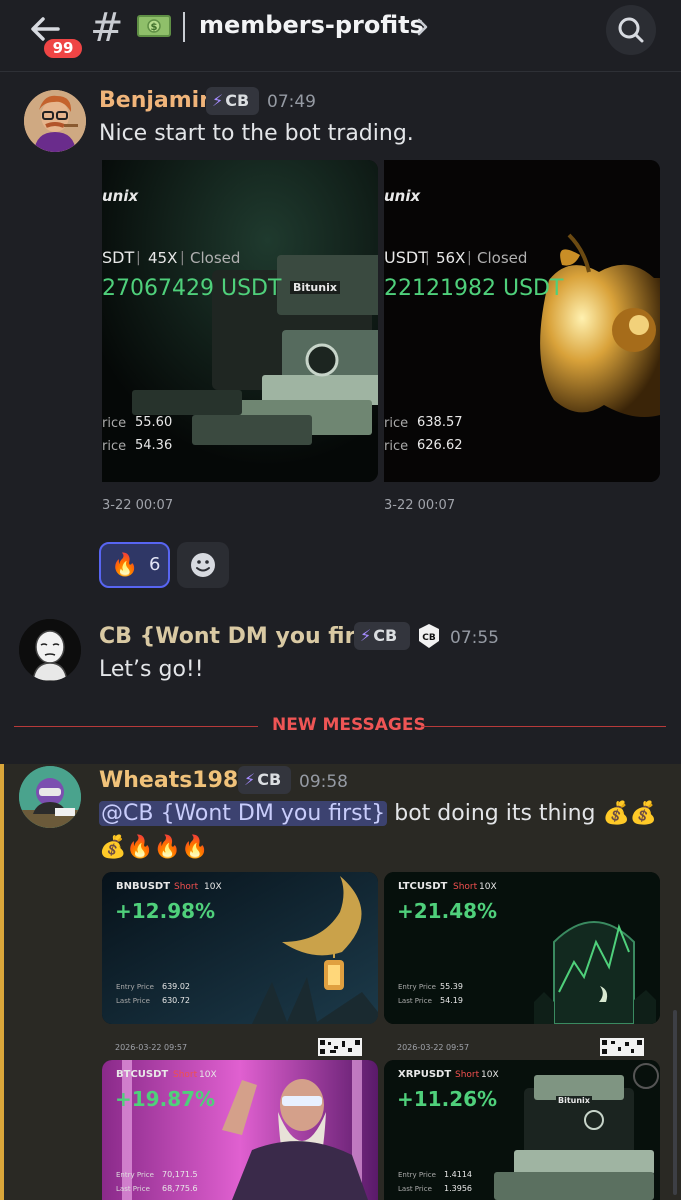 The height and width of the screenshot is (1200, 681). What do you see at coordinates (165, 1099) in the screenshot?
I see `card-pnl: +19.87%` at bounding box center [165, 1099].